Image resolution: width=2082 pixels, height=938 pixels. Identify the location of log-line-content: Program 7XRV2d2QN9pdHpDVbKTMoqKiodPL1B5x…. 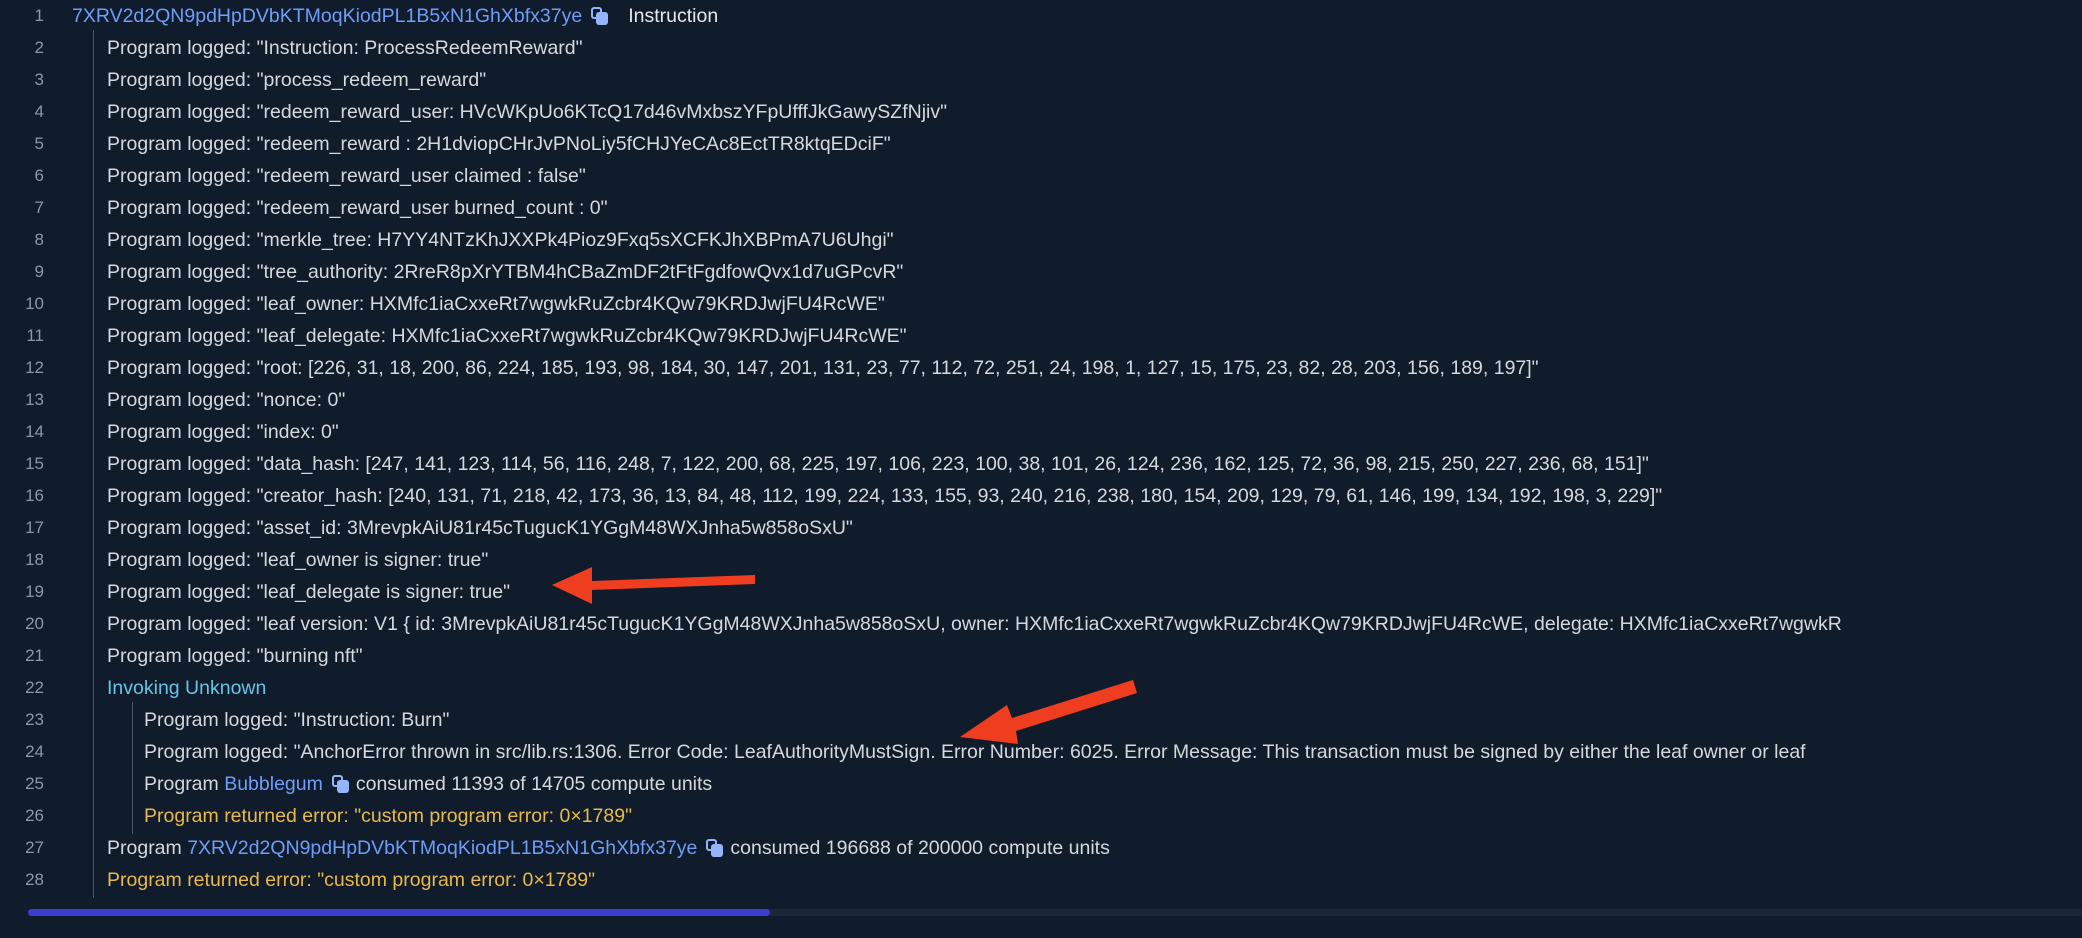
(1070, 848).